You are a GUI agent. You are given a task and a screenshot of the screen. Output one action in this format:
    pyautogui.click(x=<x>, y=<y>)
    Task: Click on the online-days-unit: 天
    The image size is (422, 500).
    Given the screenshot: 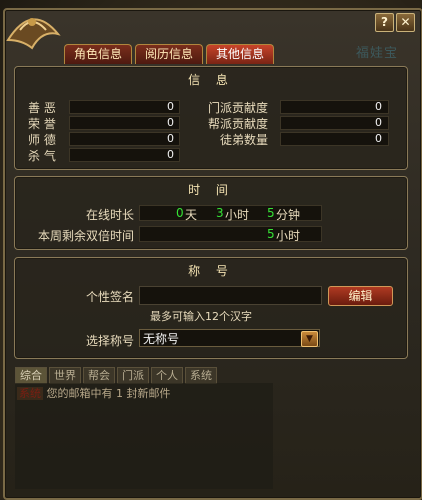 What is the action you would take?
    pyautogui.click(x=191, y=215)
    